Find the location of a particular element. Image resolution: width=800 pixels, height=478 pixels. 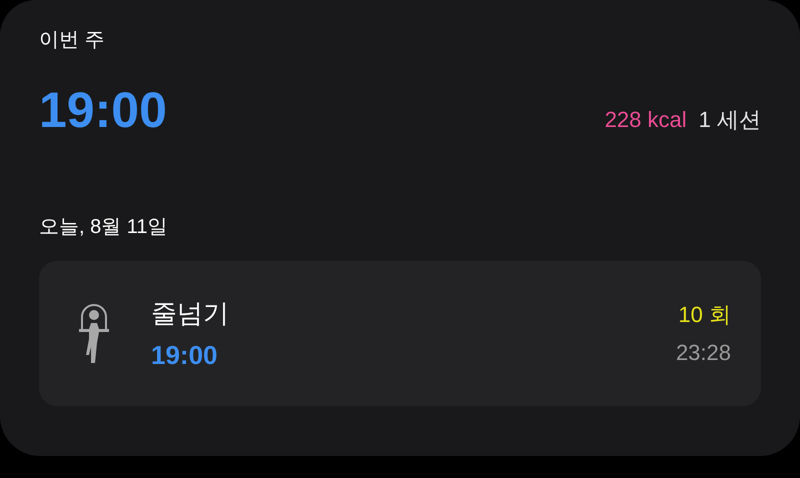

total-duration: 19:00 is located at coordinates (103, 110).